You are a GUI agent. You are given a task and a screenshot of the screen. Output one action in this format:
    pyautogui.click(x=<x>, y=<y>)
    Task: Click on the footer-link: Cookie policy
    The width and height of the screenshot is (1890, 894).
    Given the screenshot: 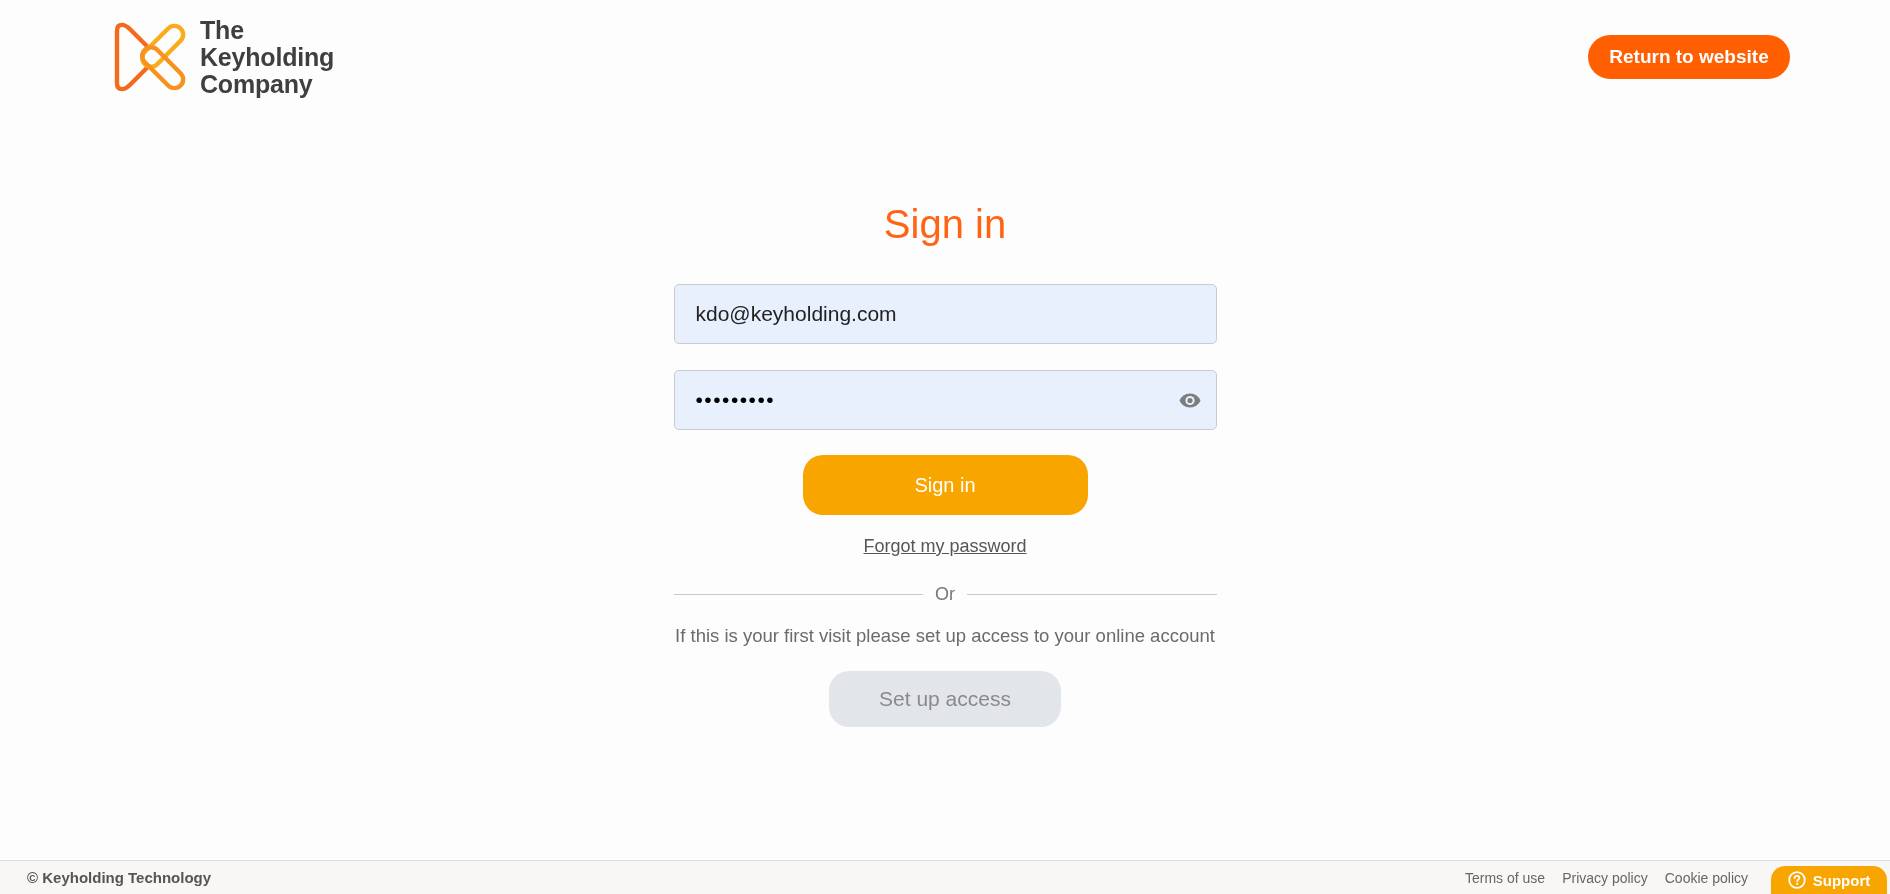 What is the action you would take?
    pyautogui.click(x=1706, y=877)
    